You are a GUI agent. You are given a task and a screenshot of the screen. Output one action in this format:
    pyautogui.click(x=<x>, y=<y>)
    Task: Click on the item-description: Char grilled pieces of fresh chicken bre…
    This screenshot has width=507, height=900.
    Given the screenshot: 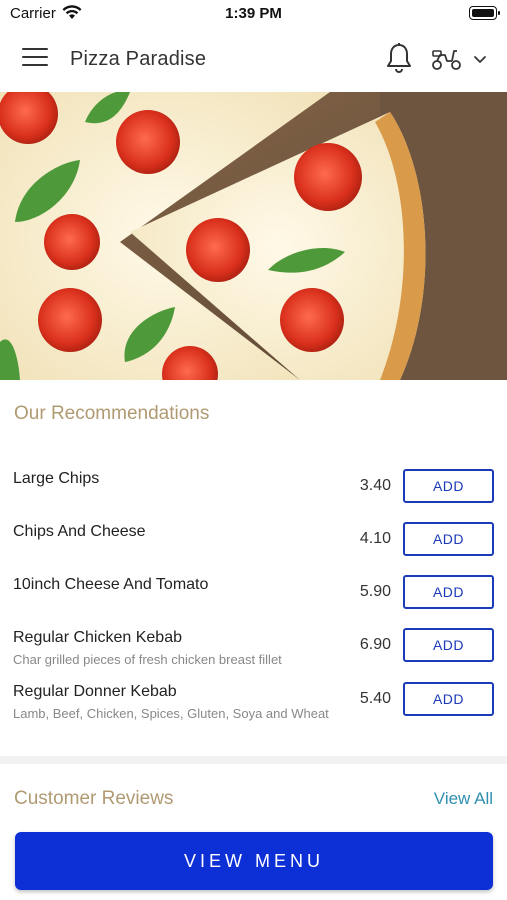 What is the action you would take?
    pyautogui.click(x=147, y=659)
    